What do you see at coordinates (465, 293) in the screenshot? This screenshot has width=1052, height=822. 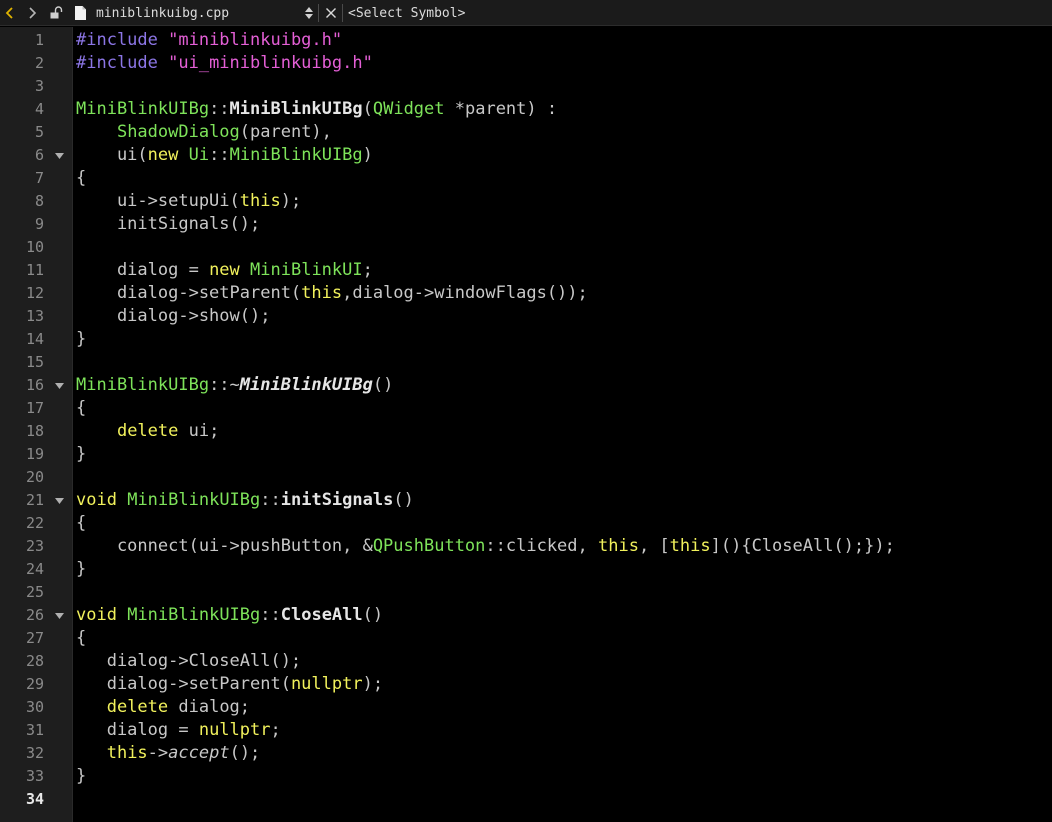 I see `code-token: ,dialog->windowFlags());` at bounding box center [465, 293].